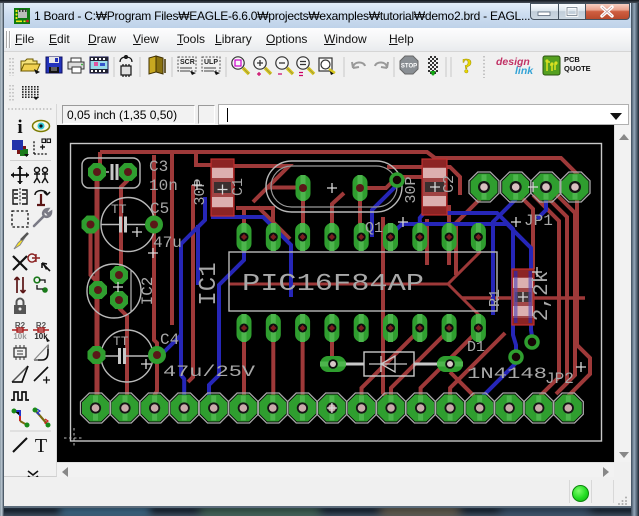 This screenshot has width=639, height=516. What do you see at coordinates (187, 62) in the screenshot?
I see `svg-text: SCR` at bounding box center [187, 62].